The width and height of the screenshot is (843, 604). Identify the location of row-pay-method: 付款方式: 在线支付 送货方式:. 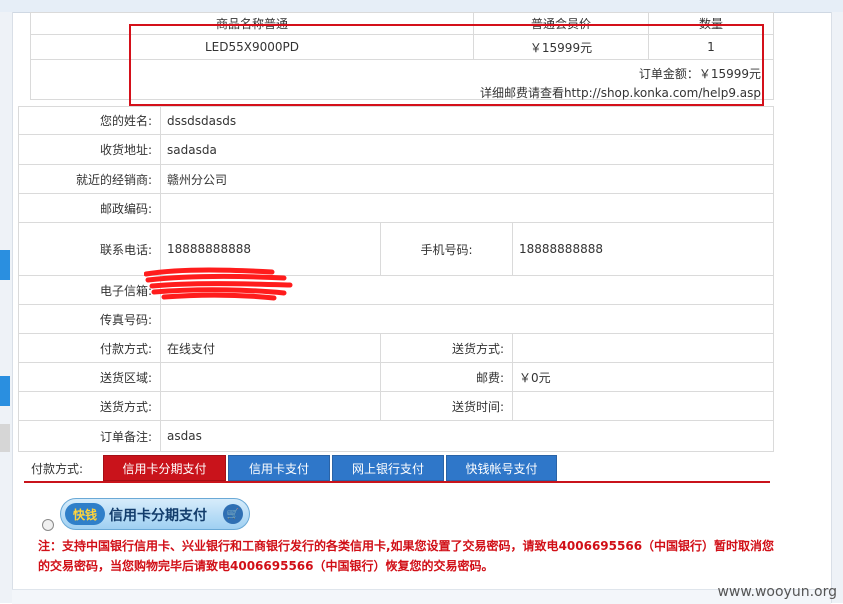
(396, 348).